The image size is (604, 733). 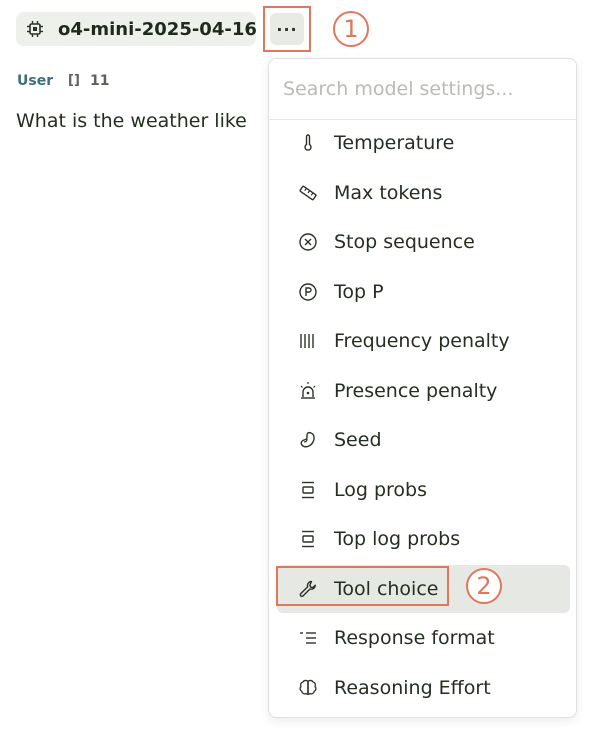 I want to click on circle-x-icon, so click(x=308, y=242).